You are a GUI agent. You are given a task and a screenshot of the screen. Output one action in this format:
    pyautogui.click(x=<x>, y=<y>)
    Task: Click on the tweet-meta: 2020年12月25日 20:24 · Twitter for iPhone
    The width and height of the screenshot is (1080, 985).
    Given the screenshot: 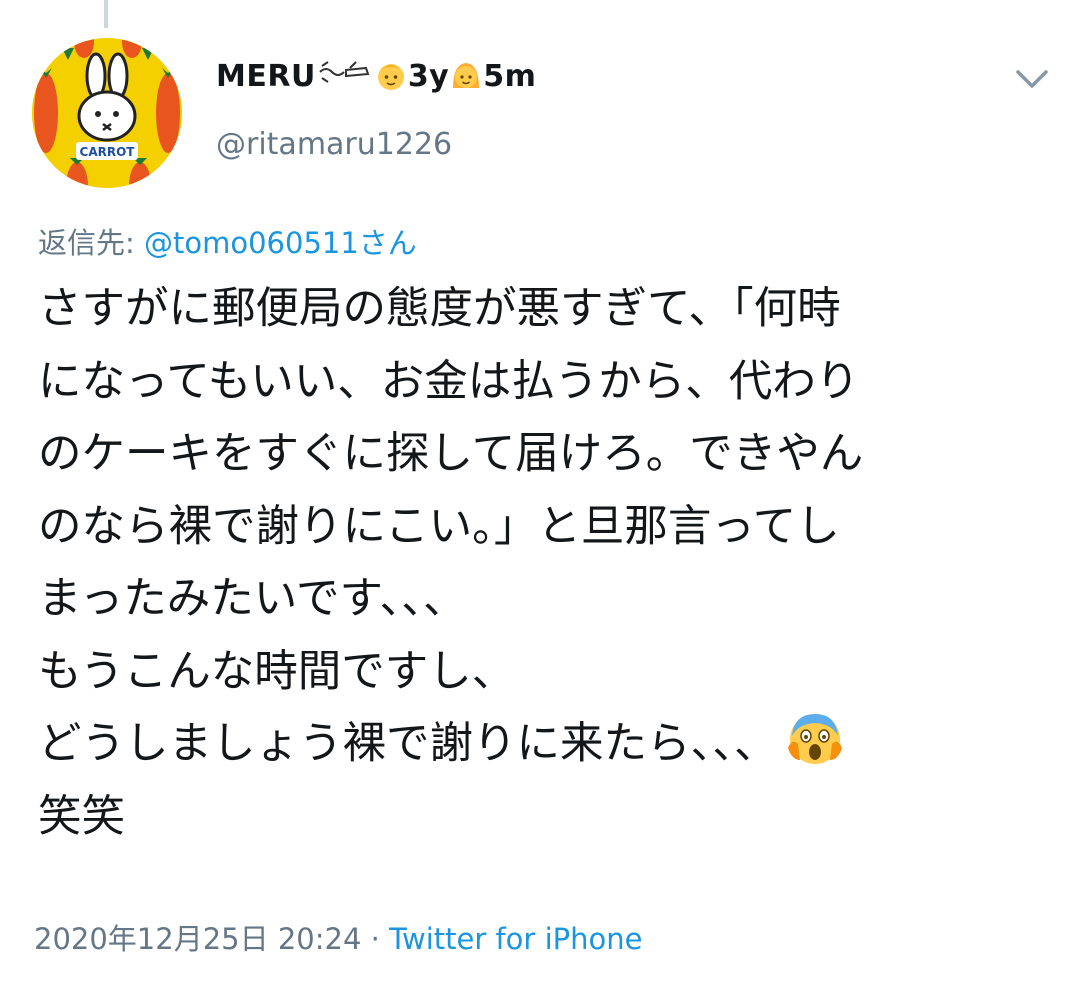 What is the action you would take?
    pyautogui.click(x=338, y=937)
    